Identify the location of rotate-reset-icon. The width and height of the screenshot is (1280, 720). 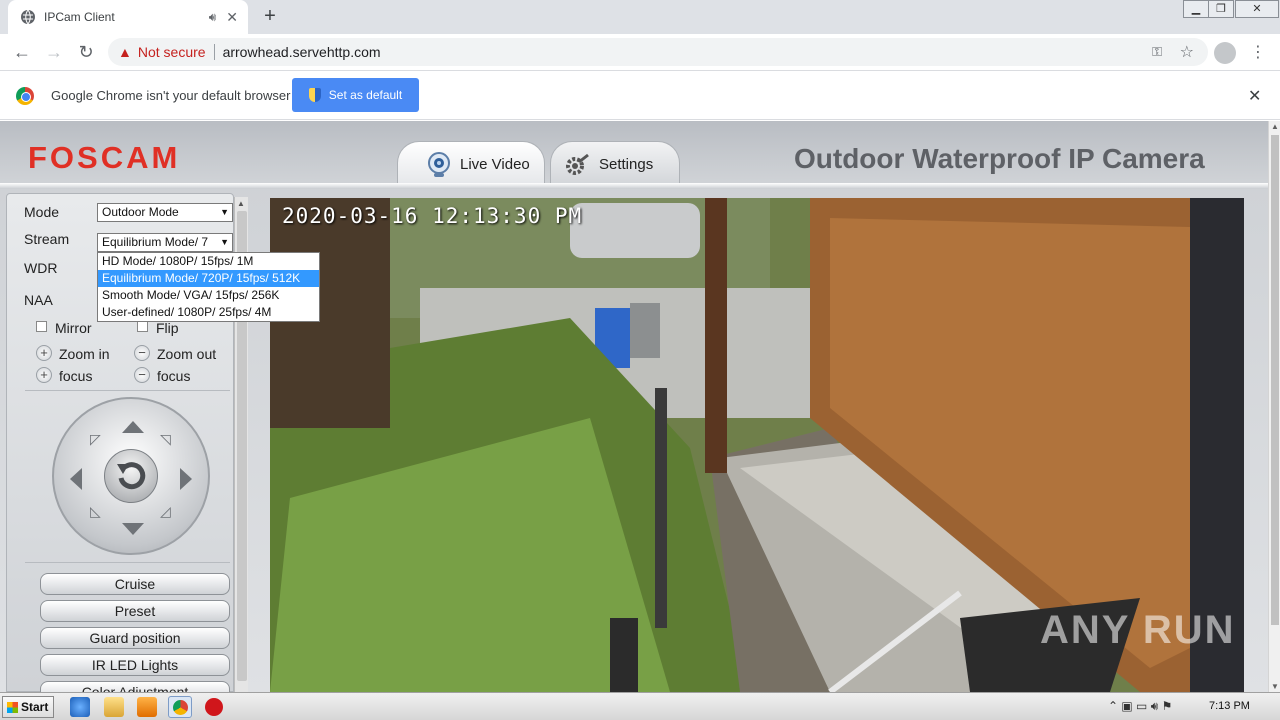
(131, 476).